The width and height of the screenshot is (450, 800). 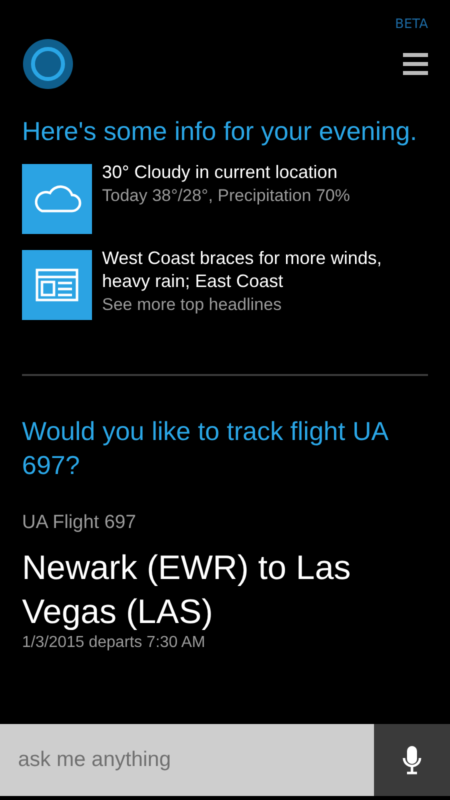 What do you see at coordinates (411, 24) in the screenshot?
I see `beta-label: BETA` at bounding box center [411, 24].